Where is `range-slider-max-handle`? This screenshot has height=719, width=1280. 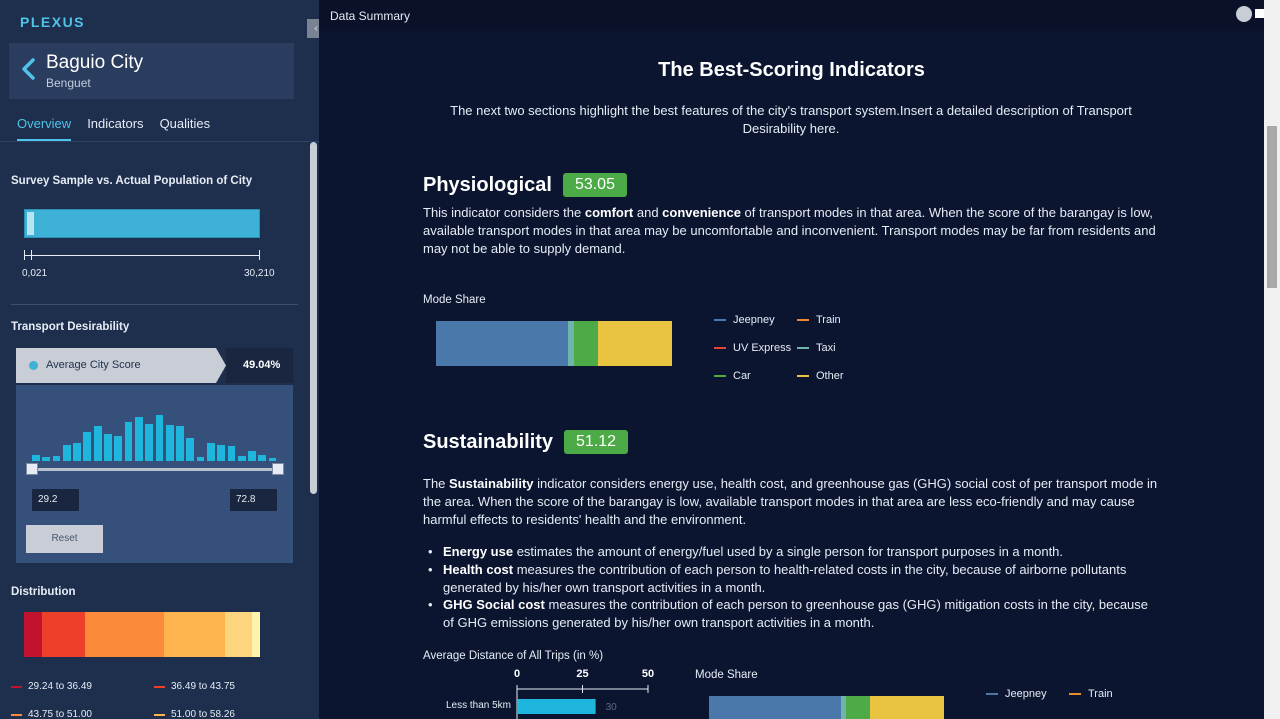
range-slider-max-handle is located at coordinates (278, 469).